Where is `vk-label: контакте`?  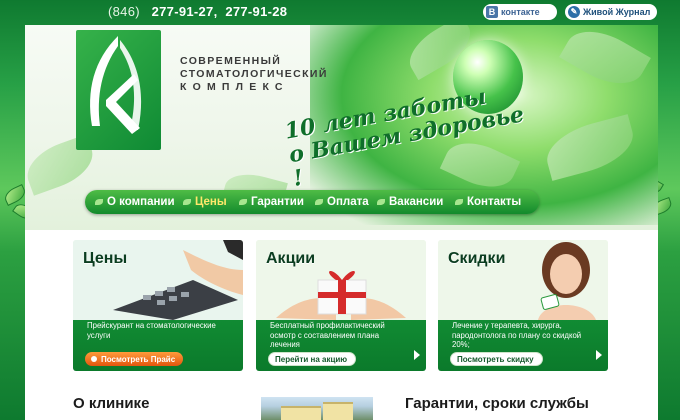
vk-label: контакте is located at coordinates (520, 12).